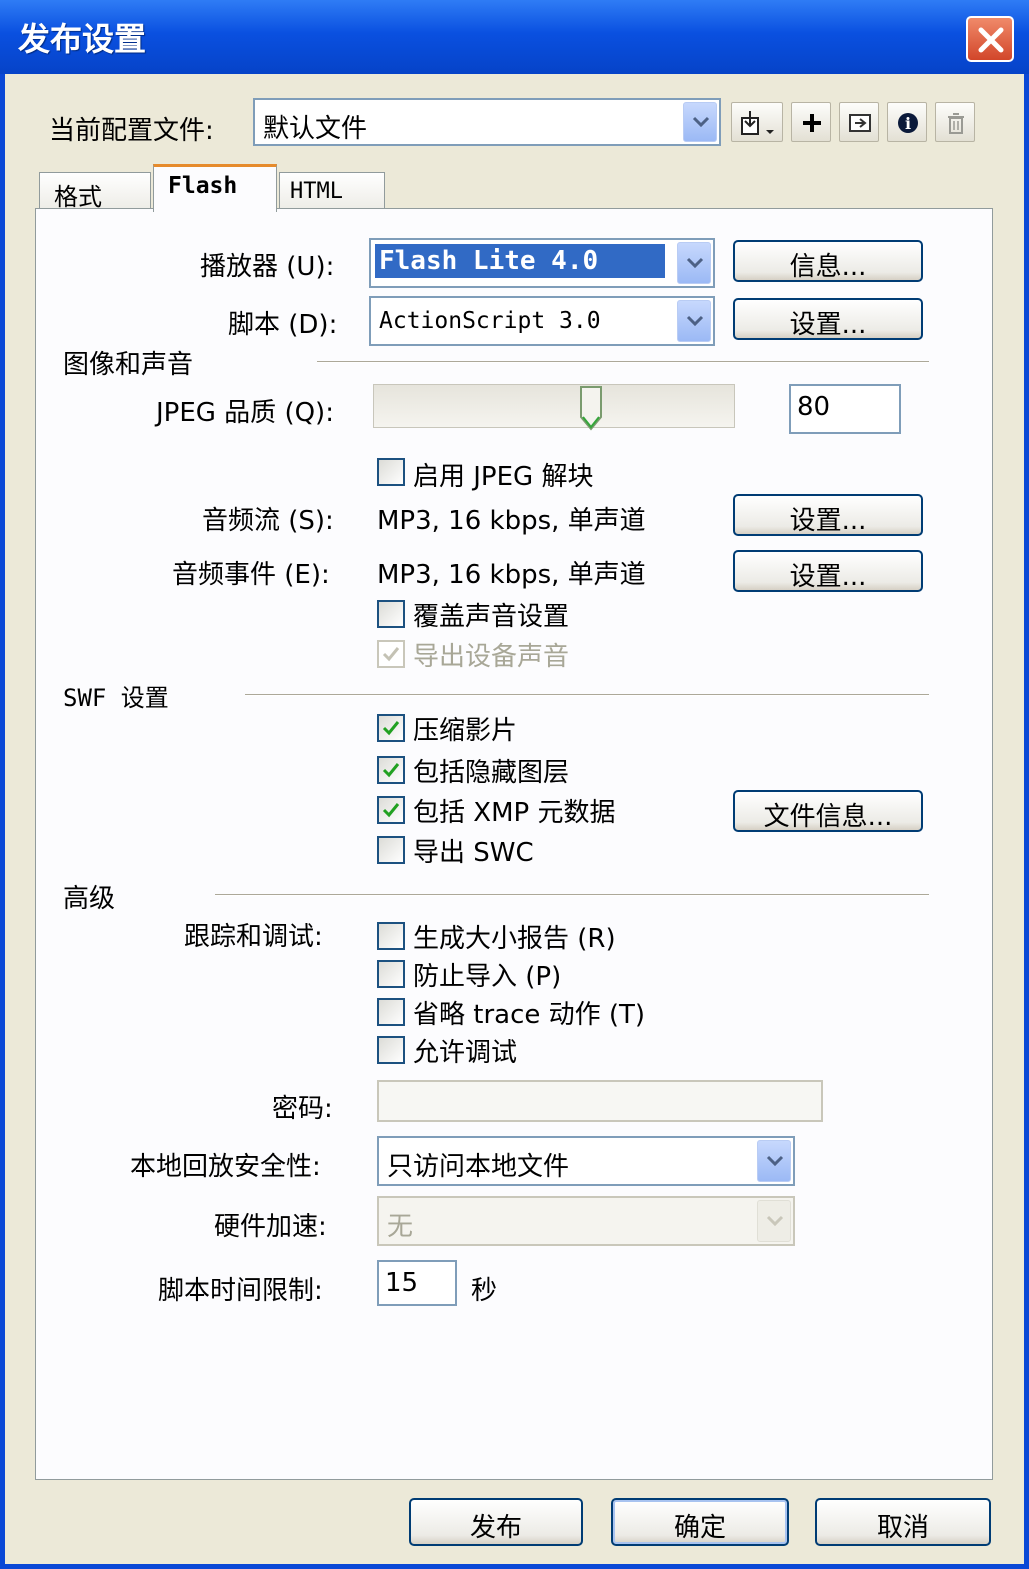  I want to click on script-dropdown-arrow, so click(694, 321).